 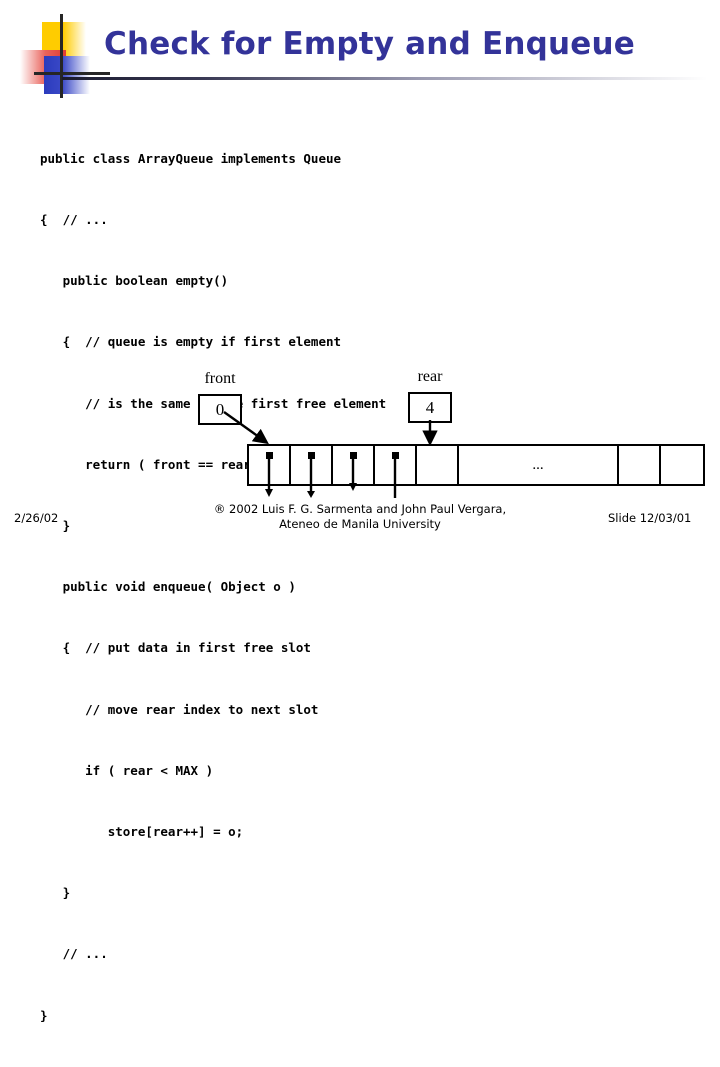 I want to click on code-line: public void enqueue( Object o ), so click(x=168, y=587).